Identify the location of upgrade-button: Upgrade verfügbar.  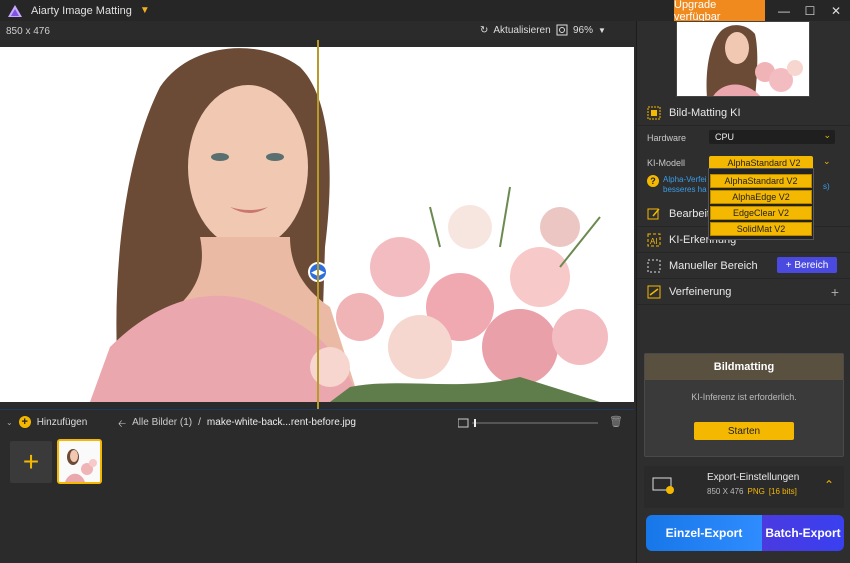
(719, 11).